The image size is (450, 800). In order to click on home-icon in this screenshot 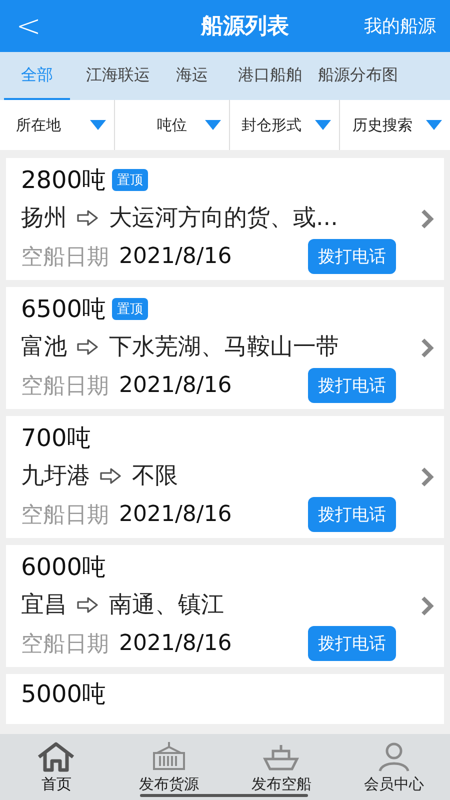, I will do `click(56, 756)`.